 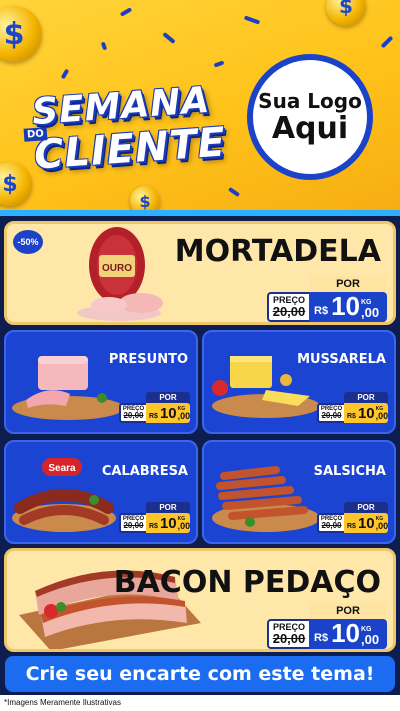 What do you see at coordinates (101, 382) in the screenshot?
I see `product-card-presunto: PRESUNTO POR PREÇO 20,00 R$ 10 KG ,00` at bounding box center [101, 382].